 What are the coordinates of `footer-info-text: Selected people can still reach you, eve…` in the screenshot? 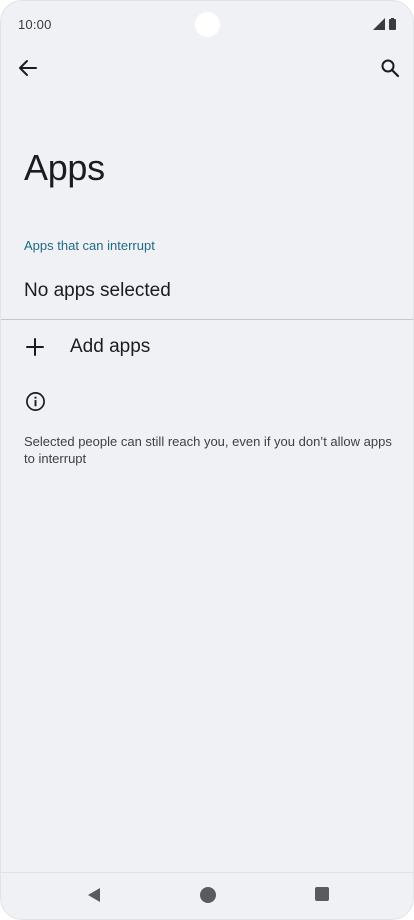 It's located at (208, 450).